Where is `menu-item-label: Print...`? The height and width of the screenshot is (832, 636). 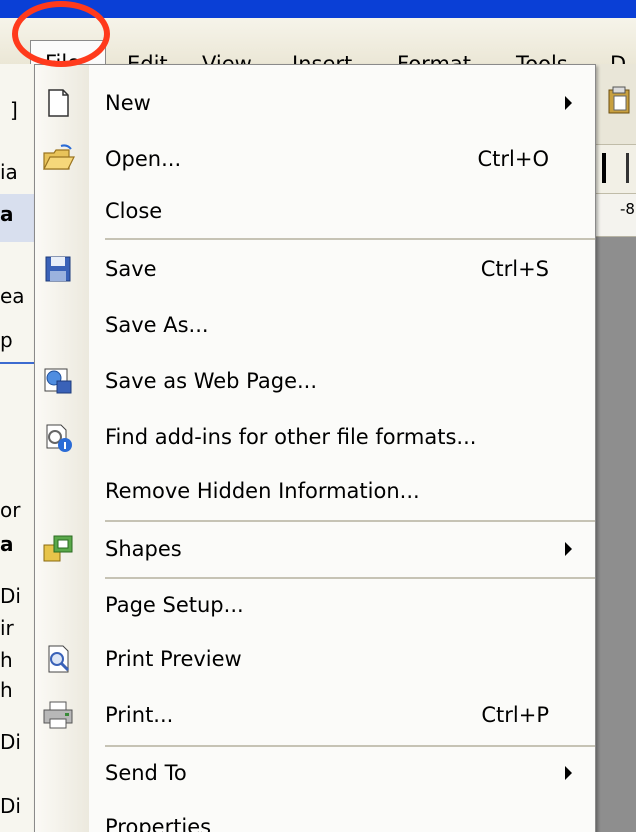 menu-item-label: Print... is located at coordinates (139, 715).